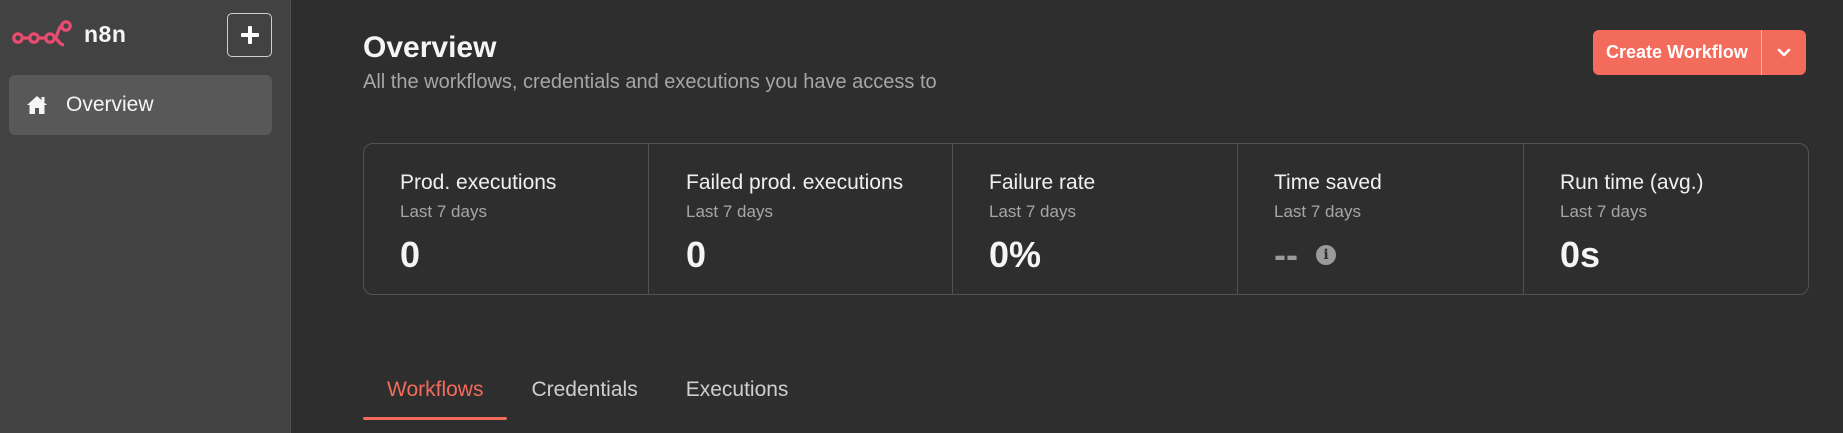 The width and height of the screenshot is (1843, 433). Describe the element at coordinates (1095, 219) in the screenshot. I see `stat-failure-rate: Failure rate Last 7 days 0%` at that location.